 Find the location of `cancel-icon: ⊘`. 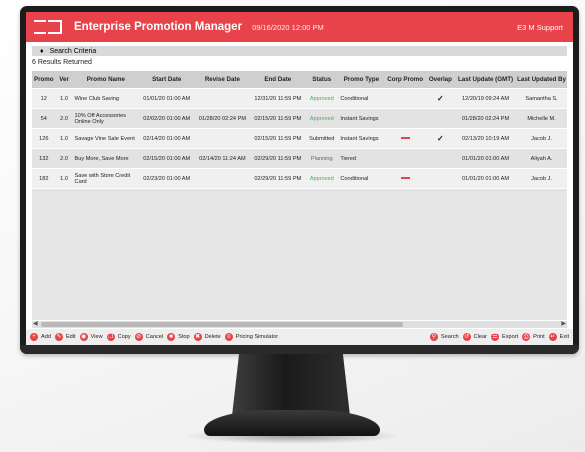

cancel-icon: ⊘ is located at coordinates (138, 337).